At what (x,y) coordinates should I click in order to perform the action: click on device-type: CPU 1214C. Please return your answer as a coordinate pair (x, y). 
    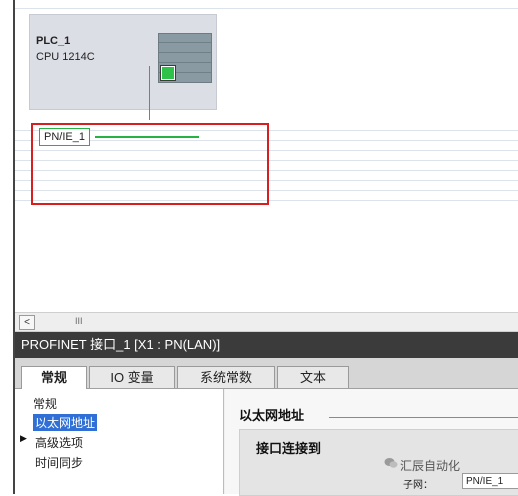
    Looking at the image, I should click on (65, 57).